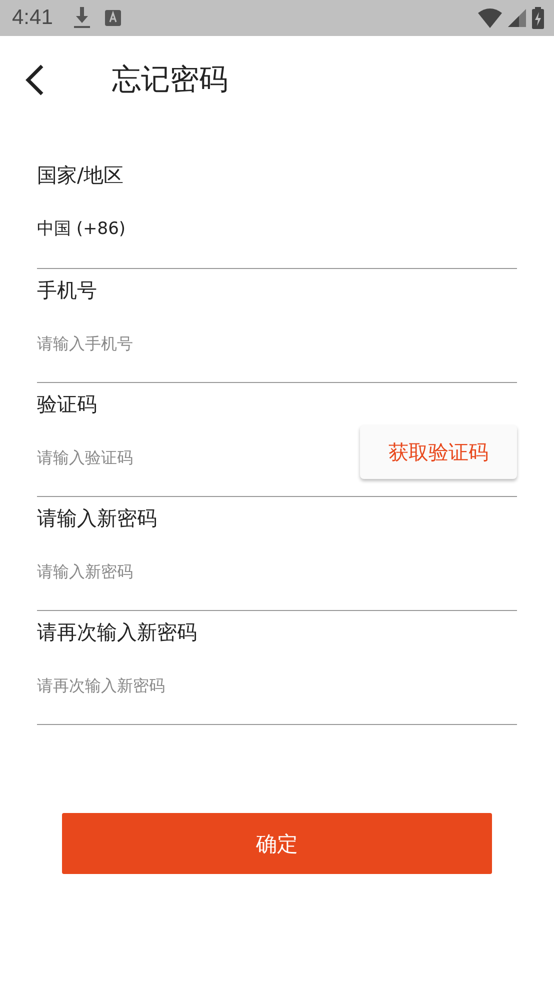 The image size is (554, 984). I want to click on page-title: 忘记密码, so click(170, 79).